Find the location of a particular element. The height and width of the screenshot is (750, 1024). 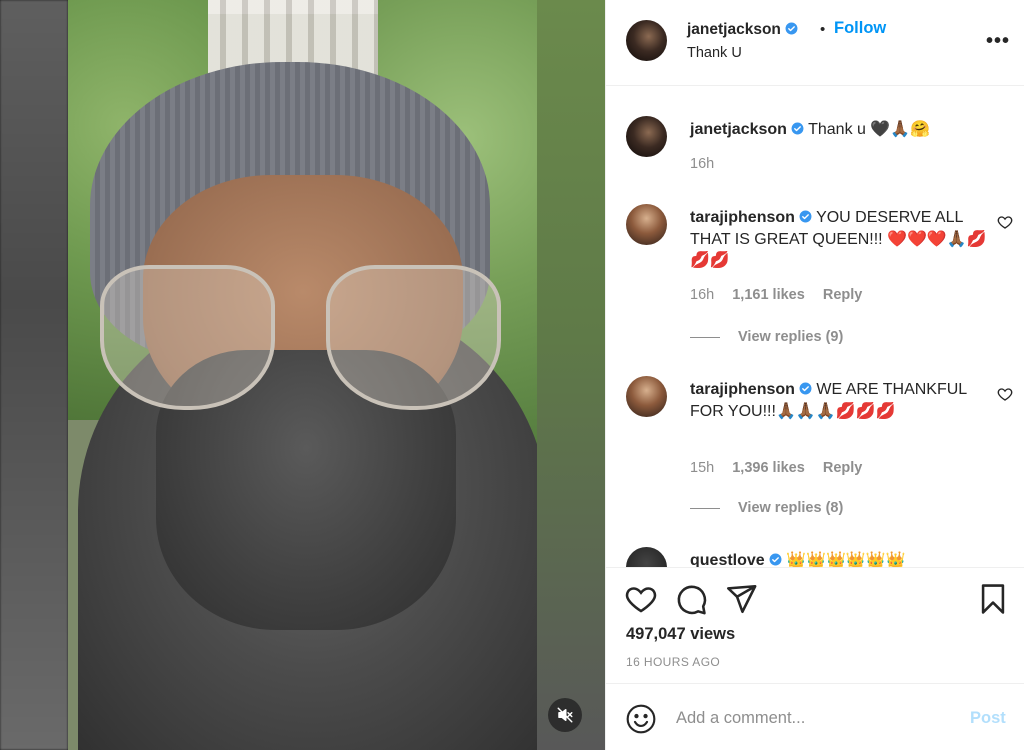

comment-text: Thank u 🖤🙏🏾🤗 is located at coordinates (869, 129).